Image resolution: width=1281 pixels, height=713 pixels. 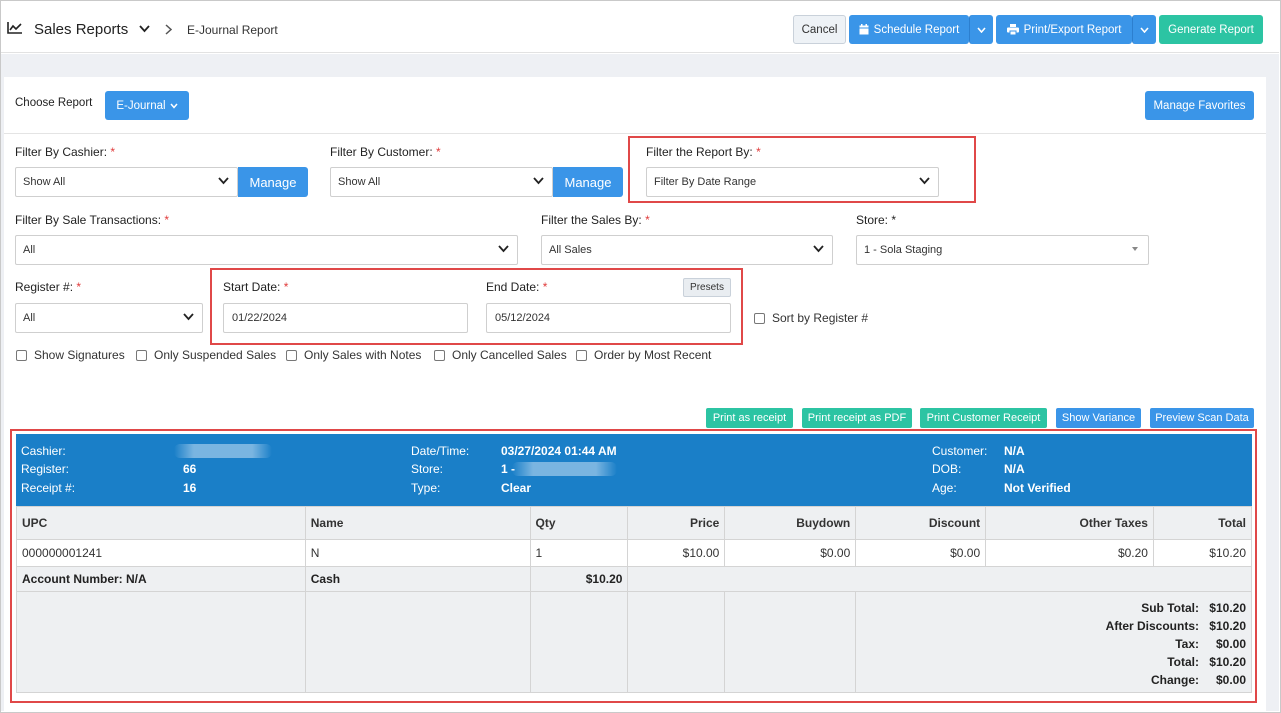 I want to click on only-notes-label: Only Sales with Notes, so click(x=363, y=355).